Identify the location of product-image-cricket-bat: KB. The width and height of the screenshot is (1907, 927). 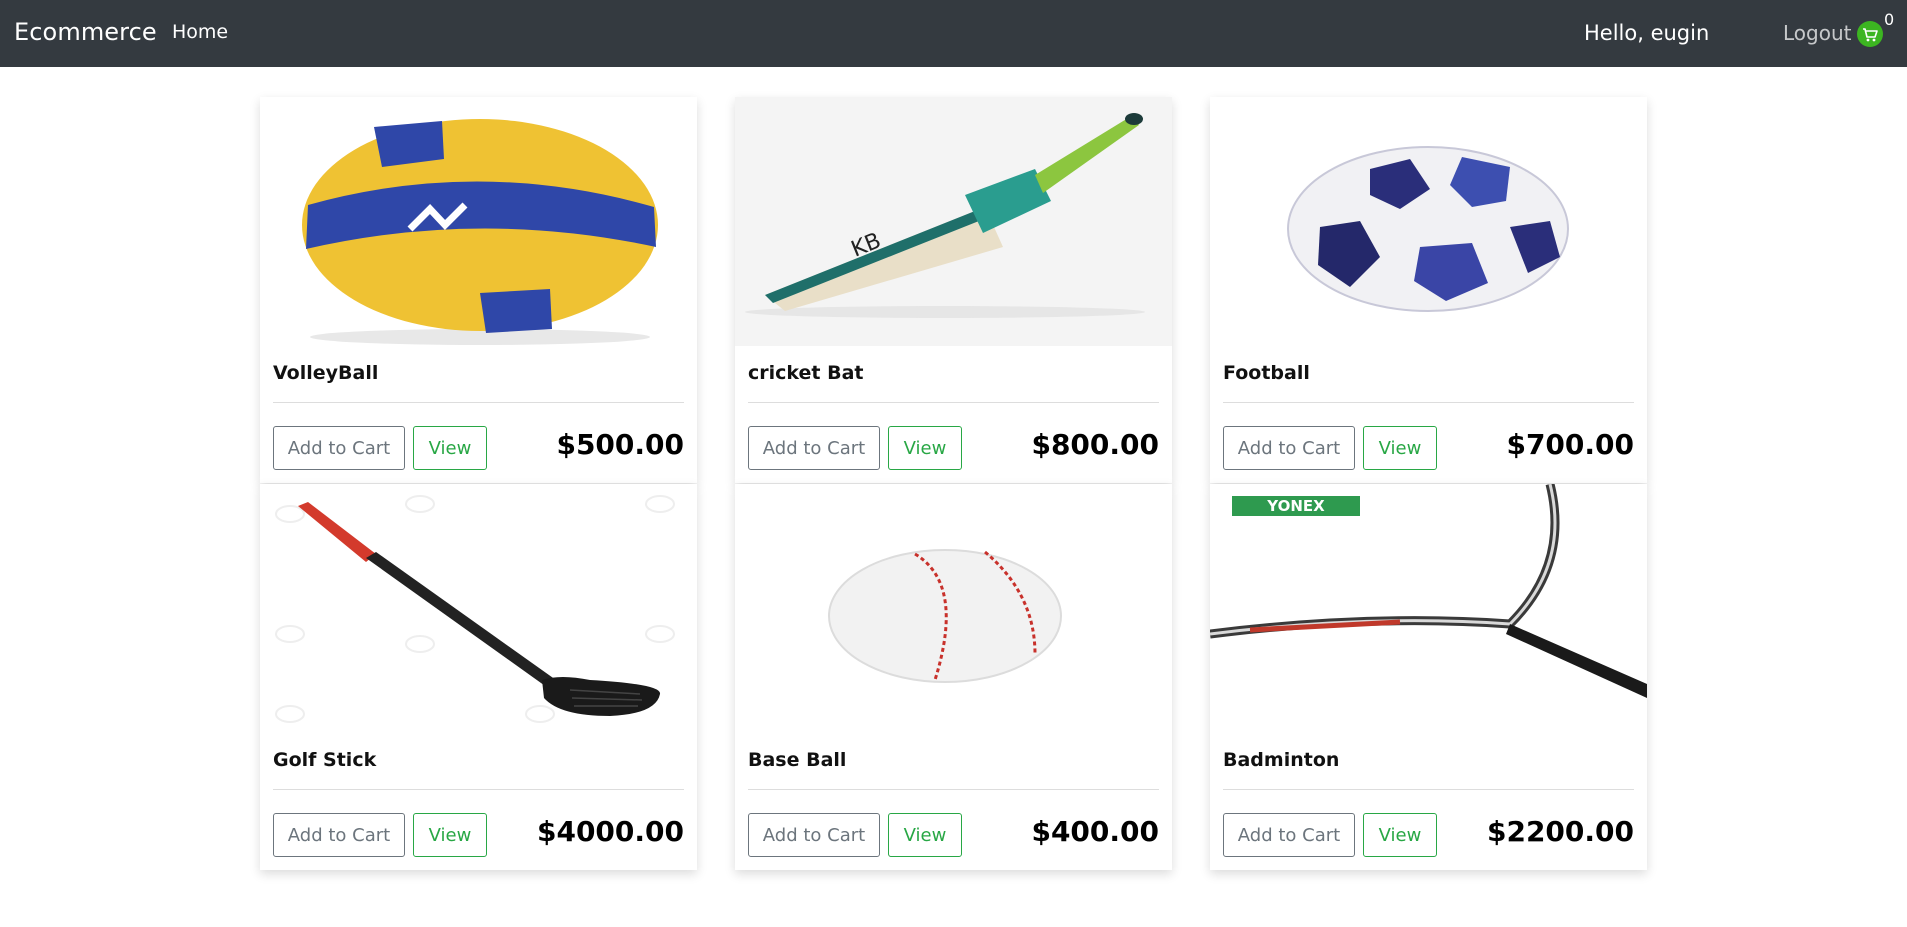
(953, 221).